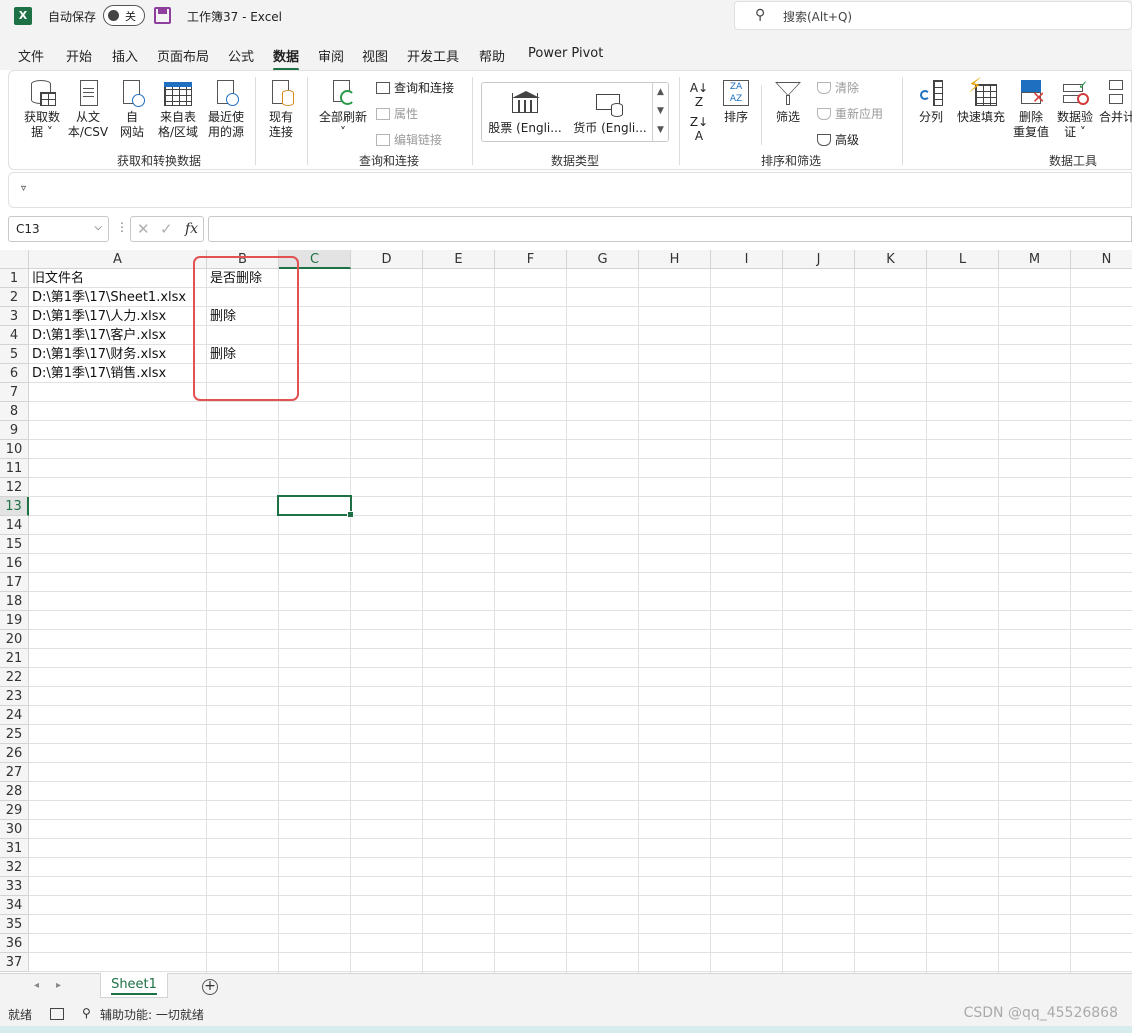  What do you see at coordinates (819, 259) in the screenshot?
I see `column-header-j: J` at bounding box center [819, 259].